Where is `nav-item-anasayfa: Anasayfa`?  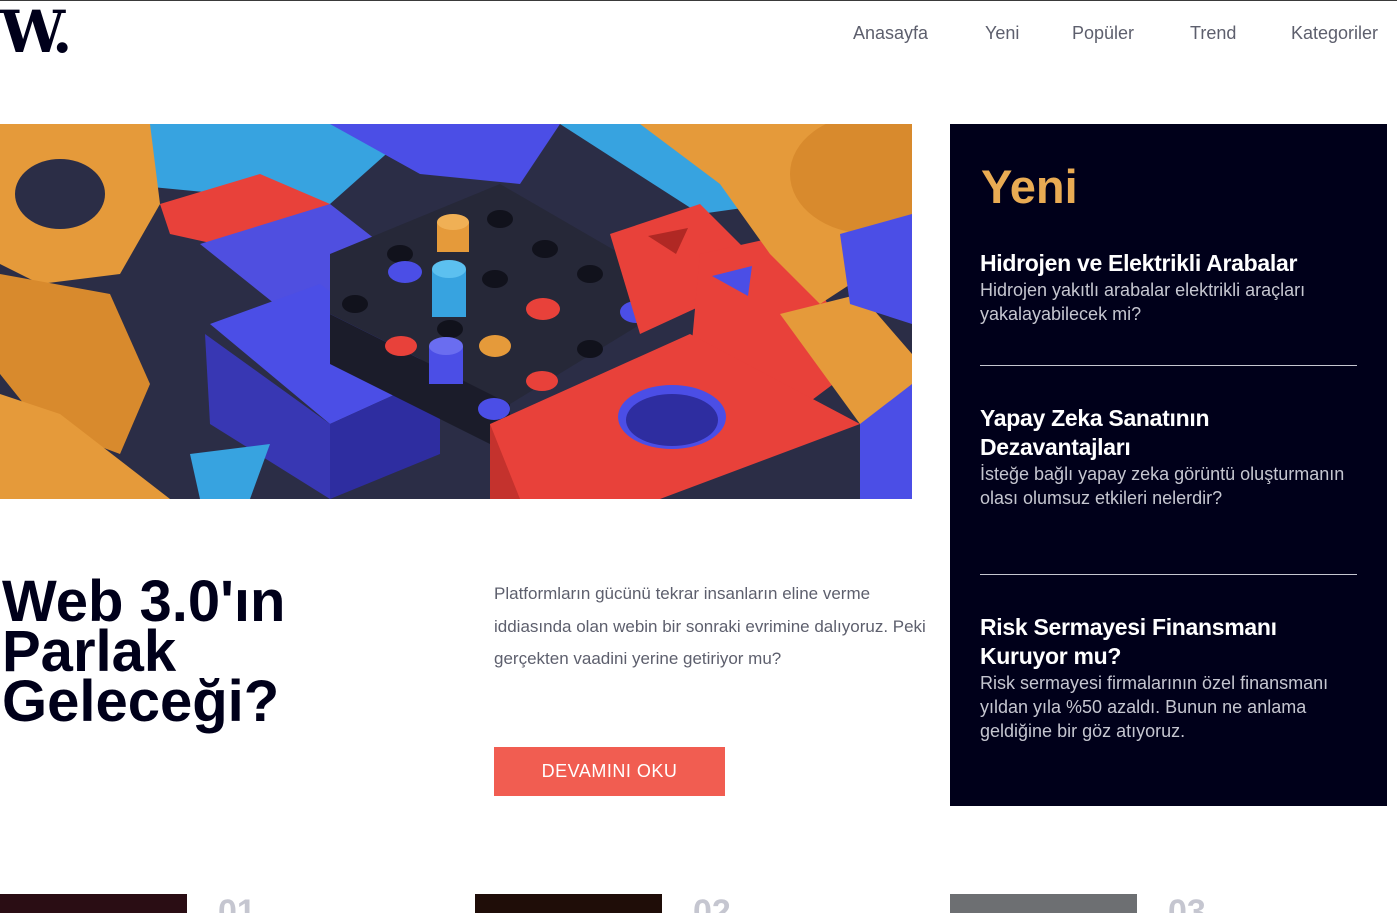 nav-item-anasayfa: Anasayfa is located at coordinates (890, 33).